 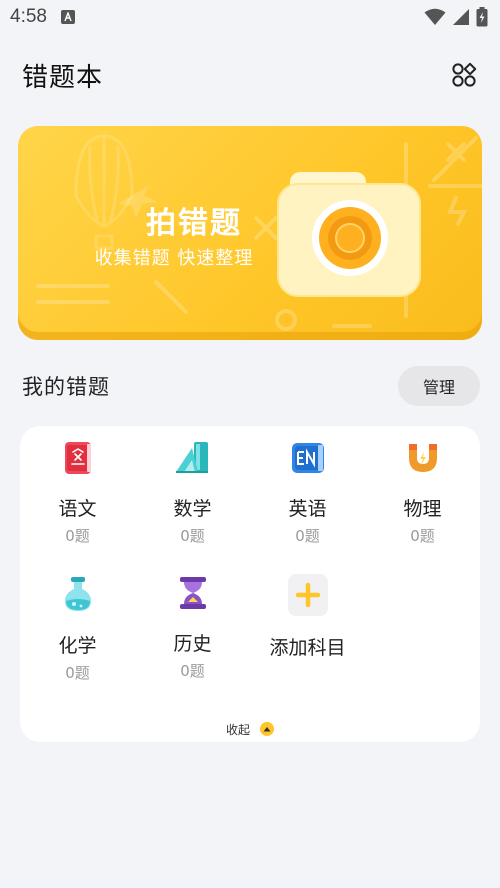 What do you see at coordinates (267, 729) in the screenshot?
I see `chevron-up-icon` at bounding box center [267, 729].